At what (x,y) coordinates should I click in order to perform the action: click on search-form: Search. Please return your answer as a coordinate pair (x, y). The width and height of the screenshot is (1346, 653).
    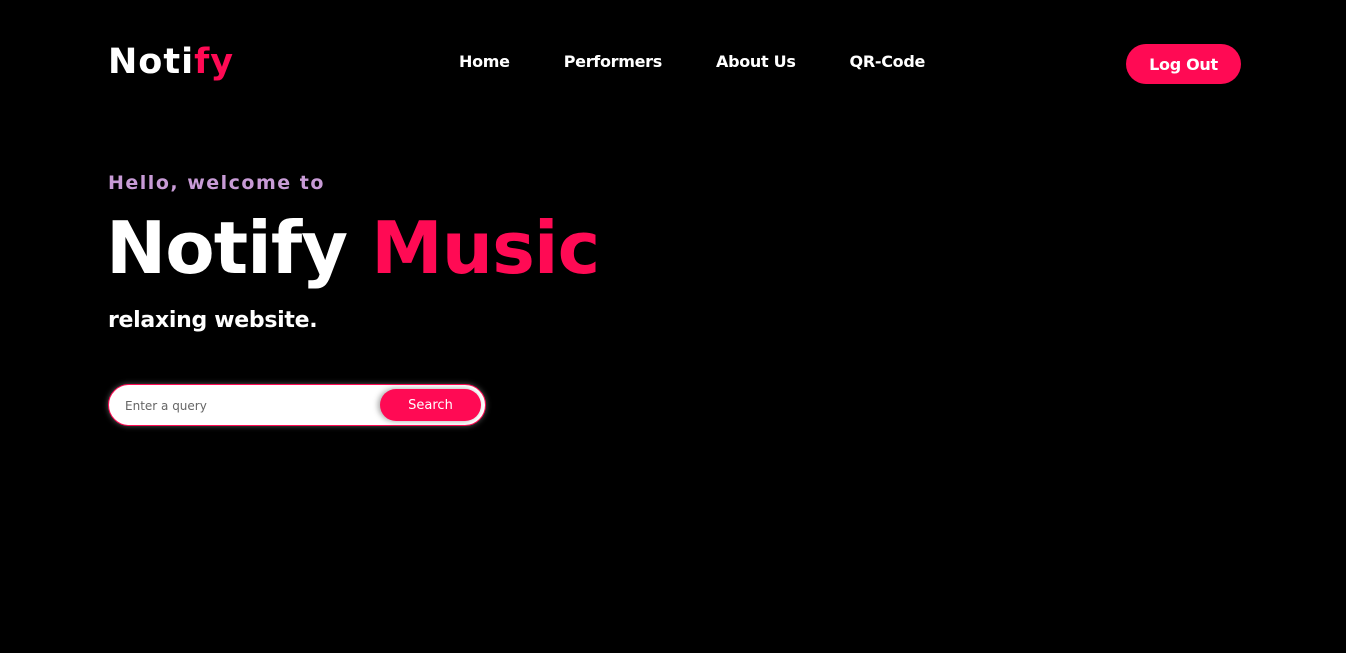
    Looking at the image, I should click on (297, 405).